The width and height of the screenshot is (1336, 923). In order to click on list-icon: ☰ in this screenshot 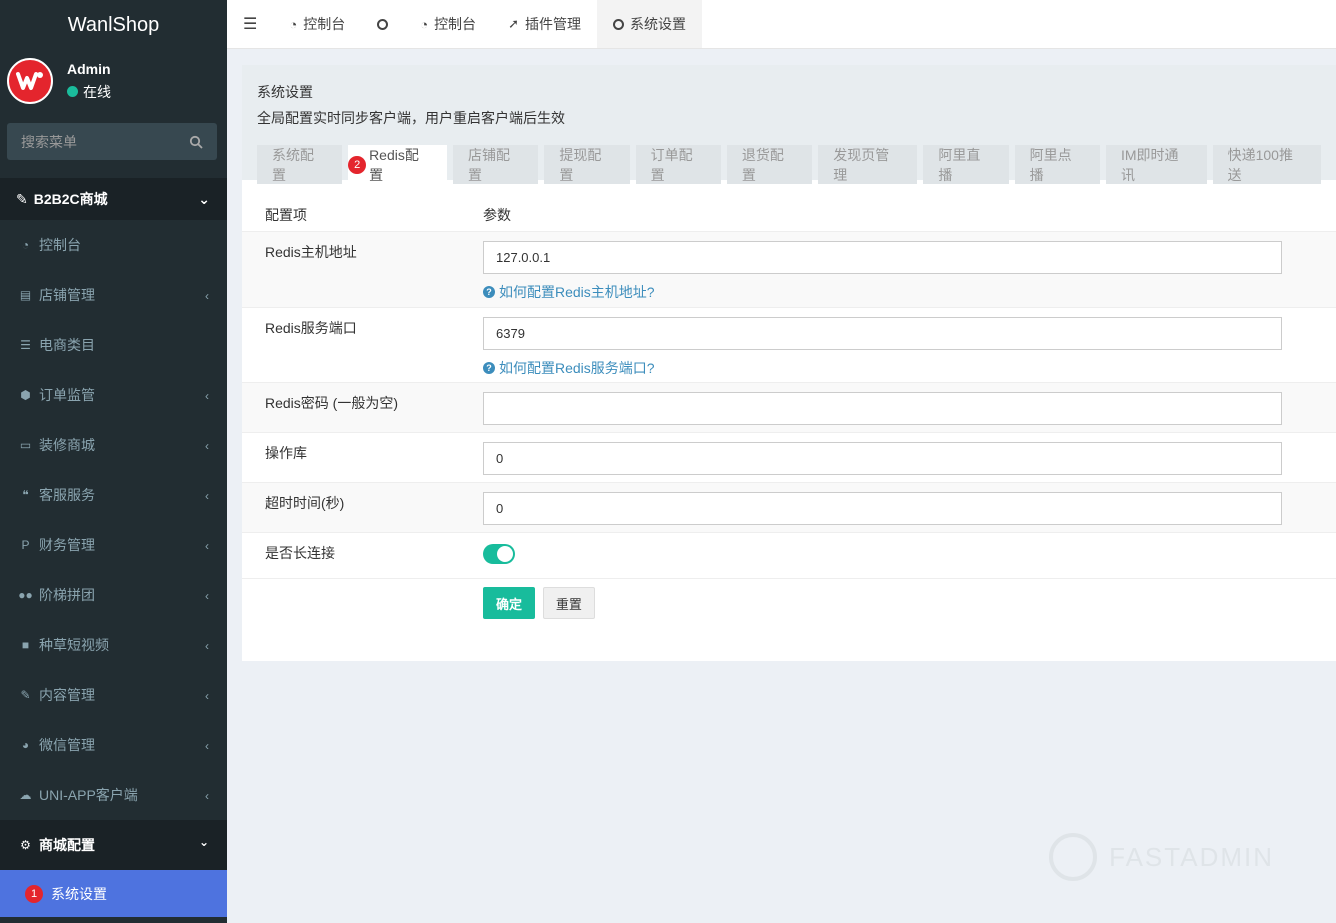, I will do `click(25, 345)`.